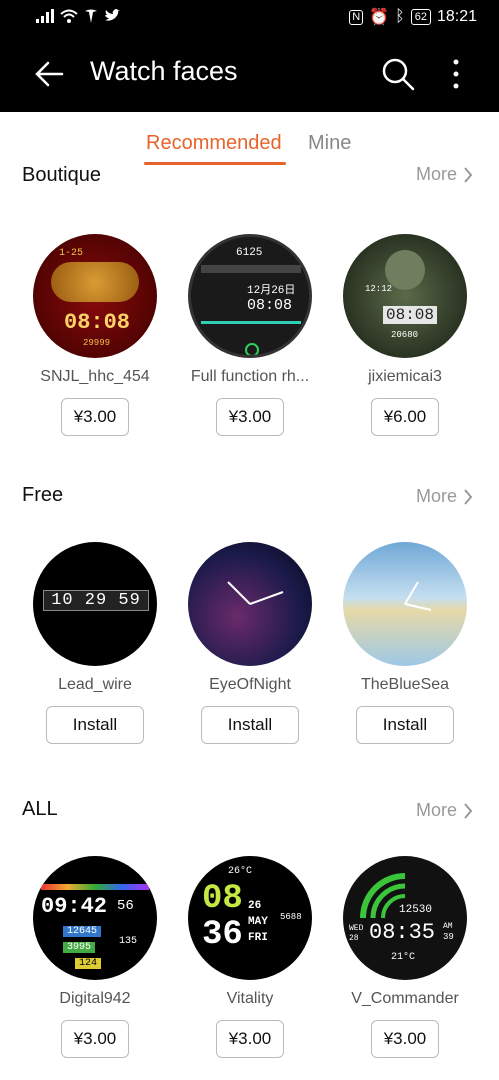  What do you see at coordinates (214, 143) in the screenshot?
I see `tab-recommended: Recommended` at bounding box center [214, 143].